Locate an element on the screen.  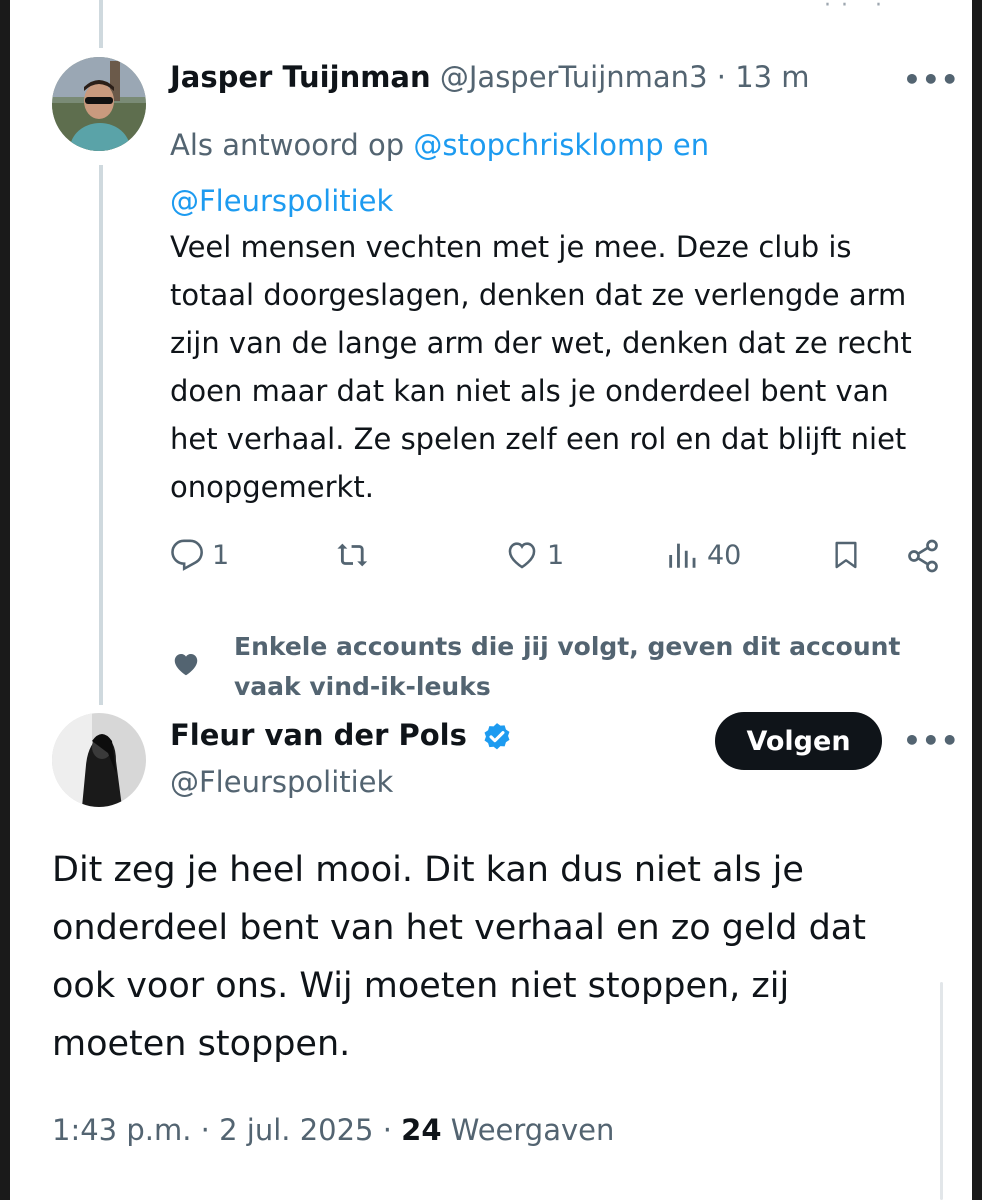
bookmark-button is located at coordinates (846, 555).